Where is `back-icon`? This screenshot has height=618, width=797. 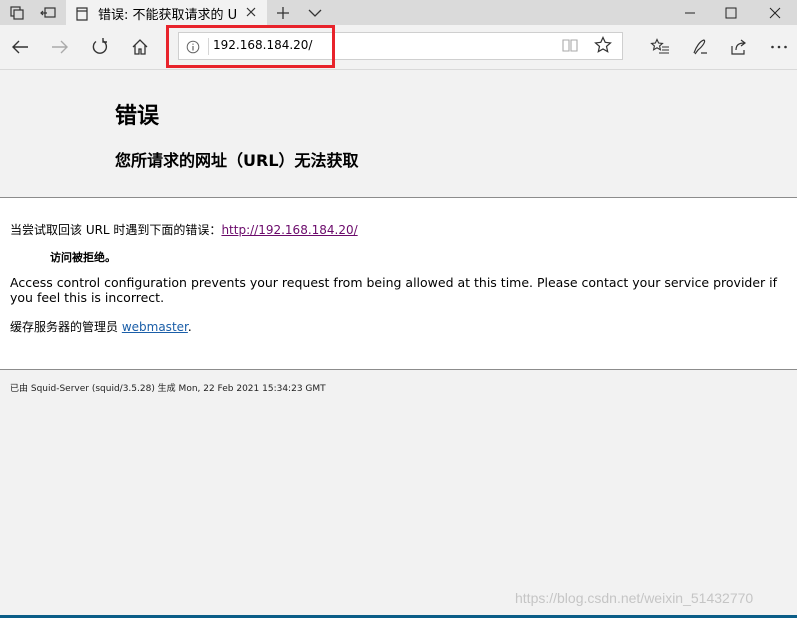 back-icon is located at coordinates (20, 47).